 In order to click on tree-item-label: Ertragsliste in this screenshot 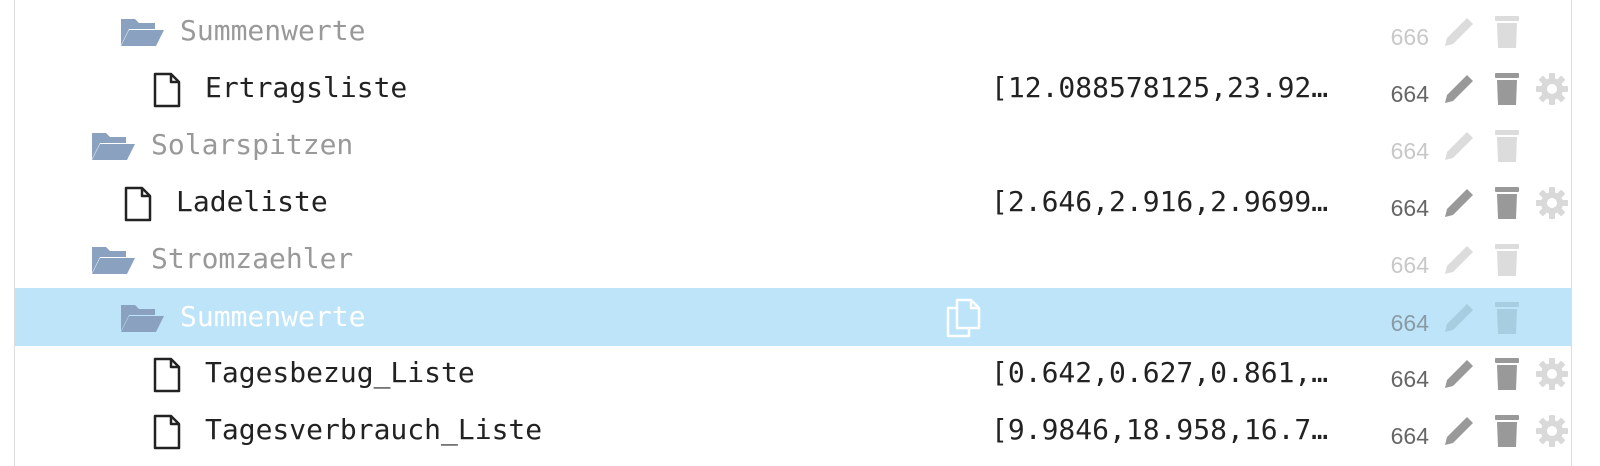, I will do `click(306, 87)`.